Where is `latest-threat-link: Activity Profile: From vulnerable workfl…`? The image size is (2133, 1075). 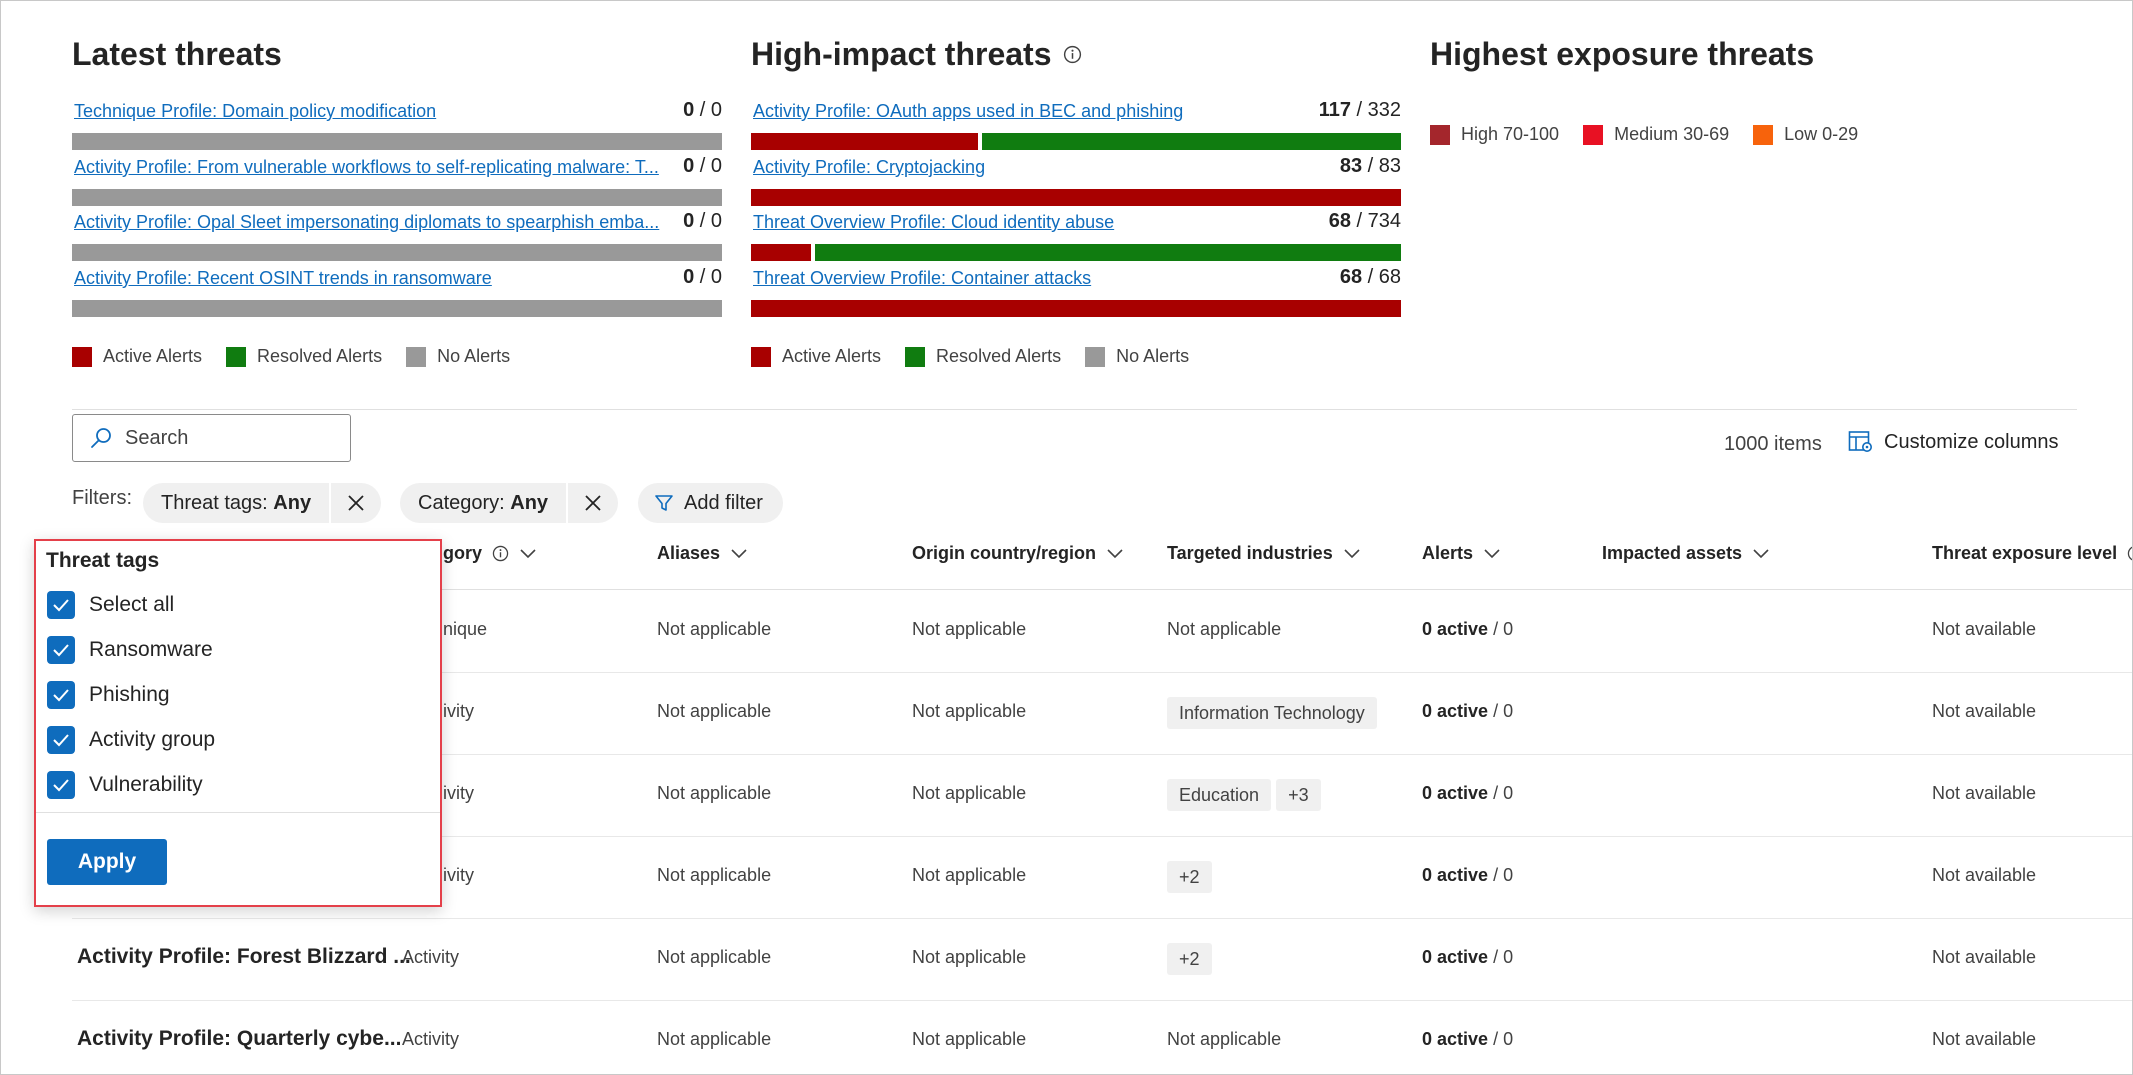
latest-threat-link: Activity Profile: From vulnerable workfl… is located at coordinates (369, 167).